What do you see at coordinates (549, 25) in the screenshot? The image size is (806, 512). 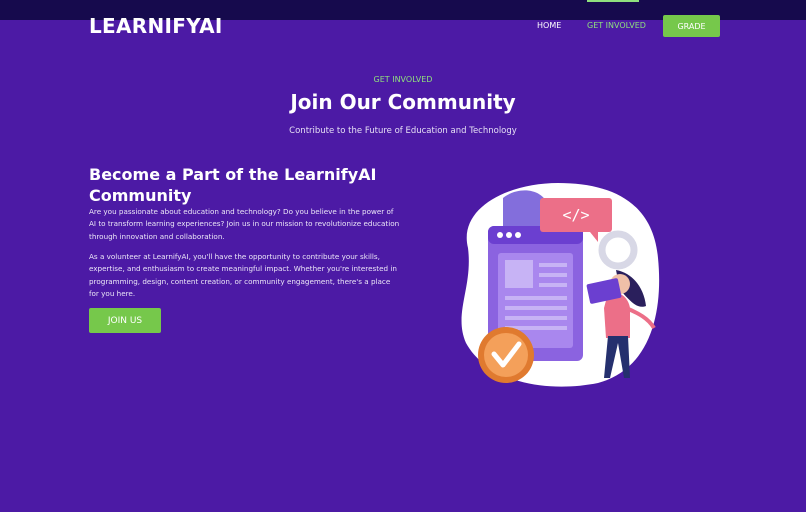 I see `nav-home-link: HOME` at bounding box center [549, 25].